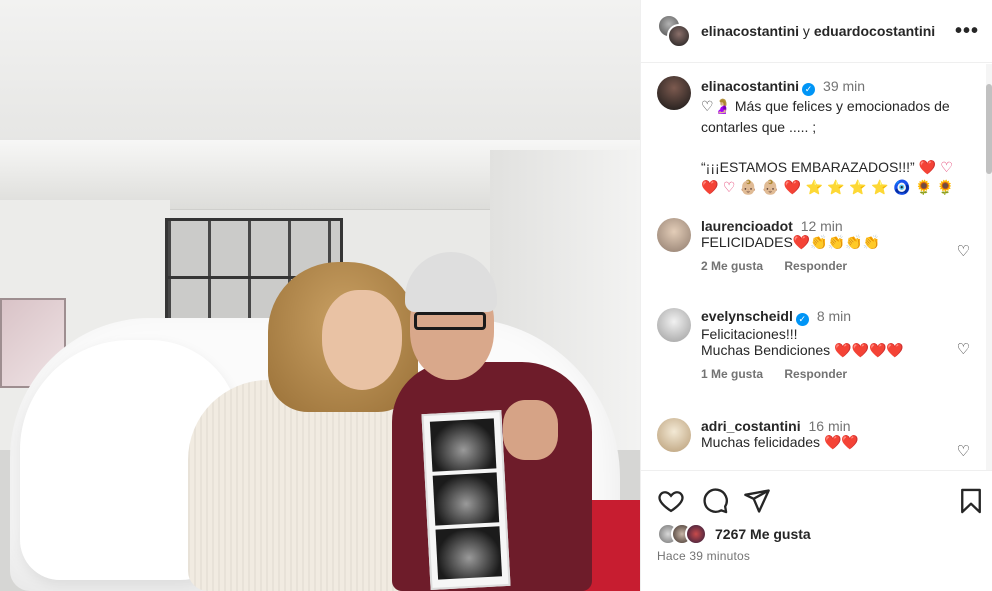 Image resolution: width=992 pixels, height=591 pixels. What do you see at coordinates (780, 534) in the screenshot?
I see `likes-label: Me gusta` at bounding box center [780, 534].